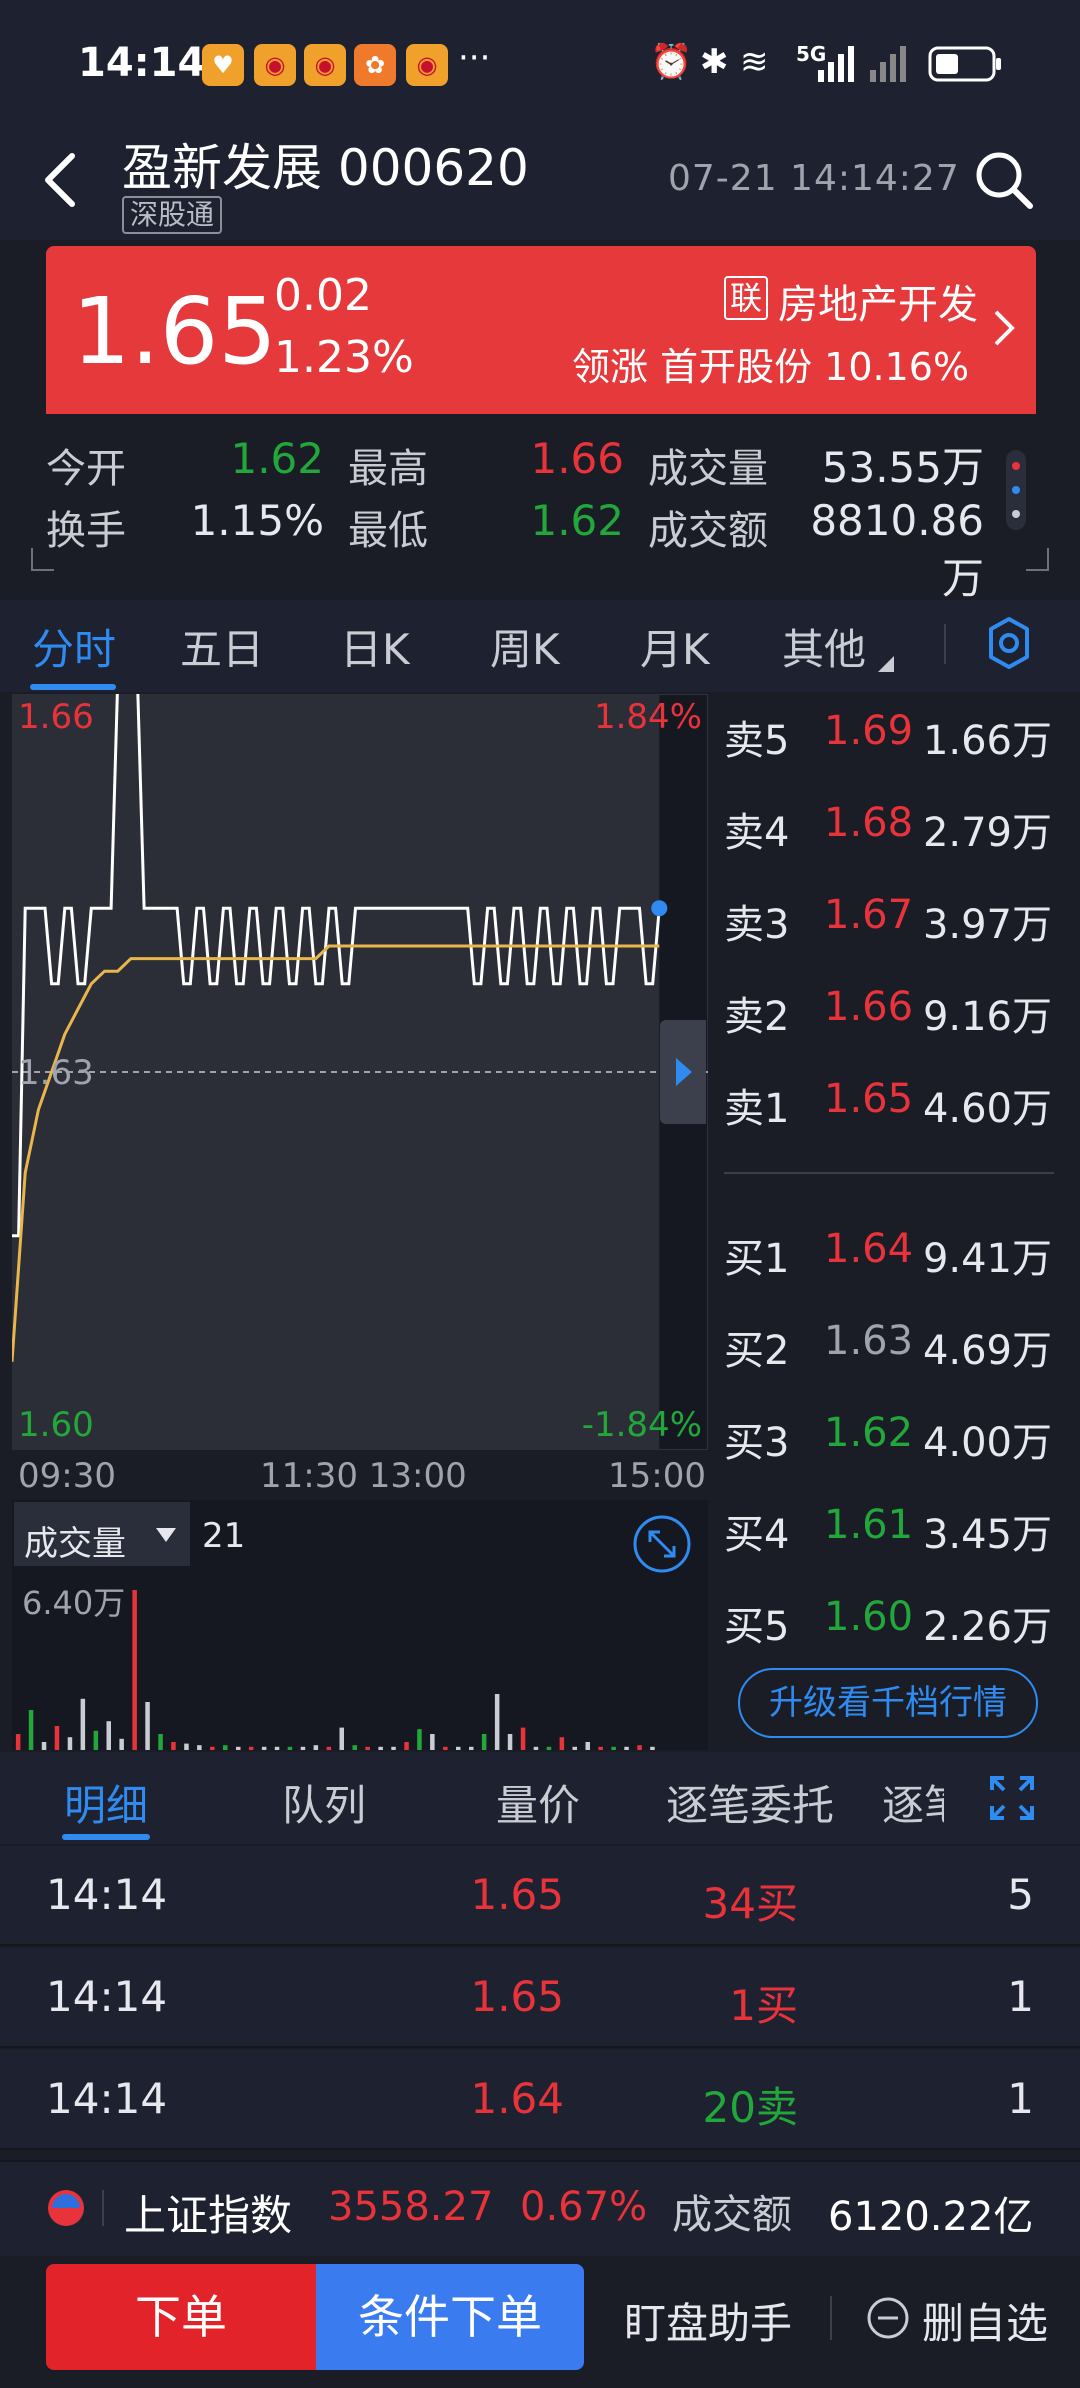  Describe the element at coordinates (1004, 328) in the screenshot. I see `chevron-right-icon` at that location.